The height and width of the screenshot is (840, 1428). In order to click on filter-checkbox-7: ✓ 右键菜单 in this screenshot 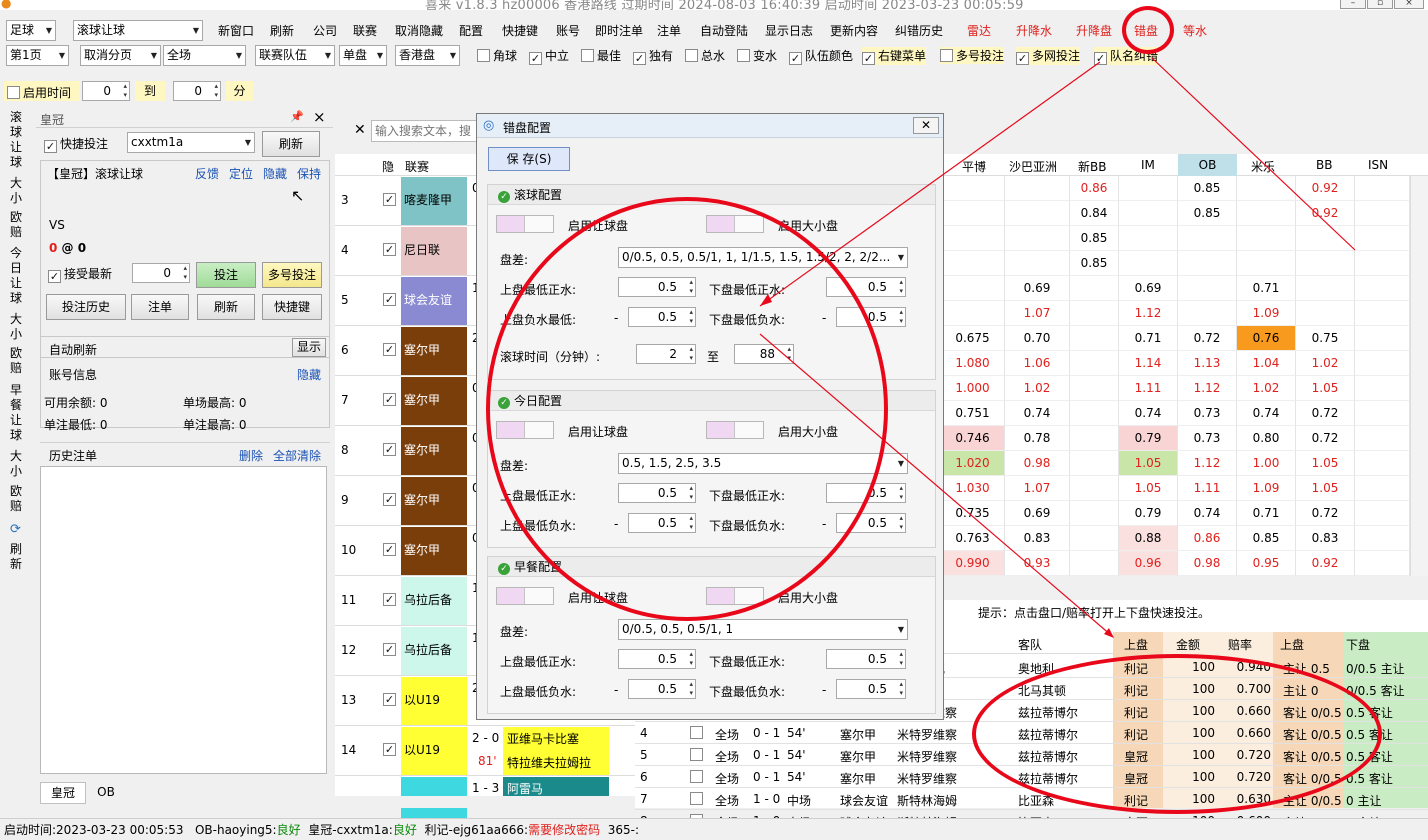, I will do `click(894, 56)`.